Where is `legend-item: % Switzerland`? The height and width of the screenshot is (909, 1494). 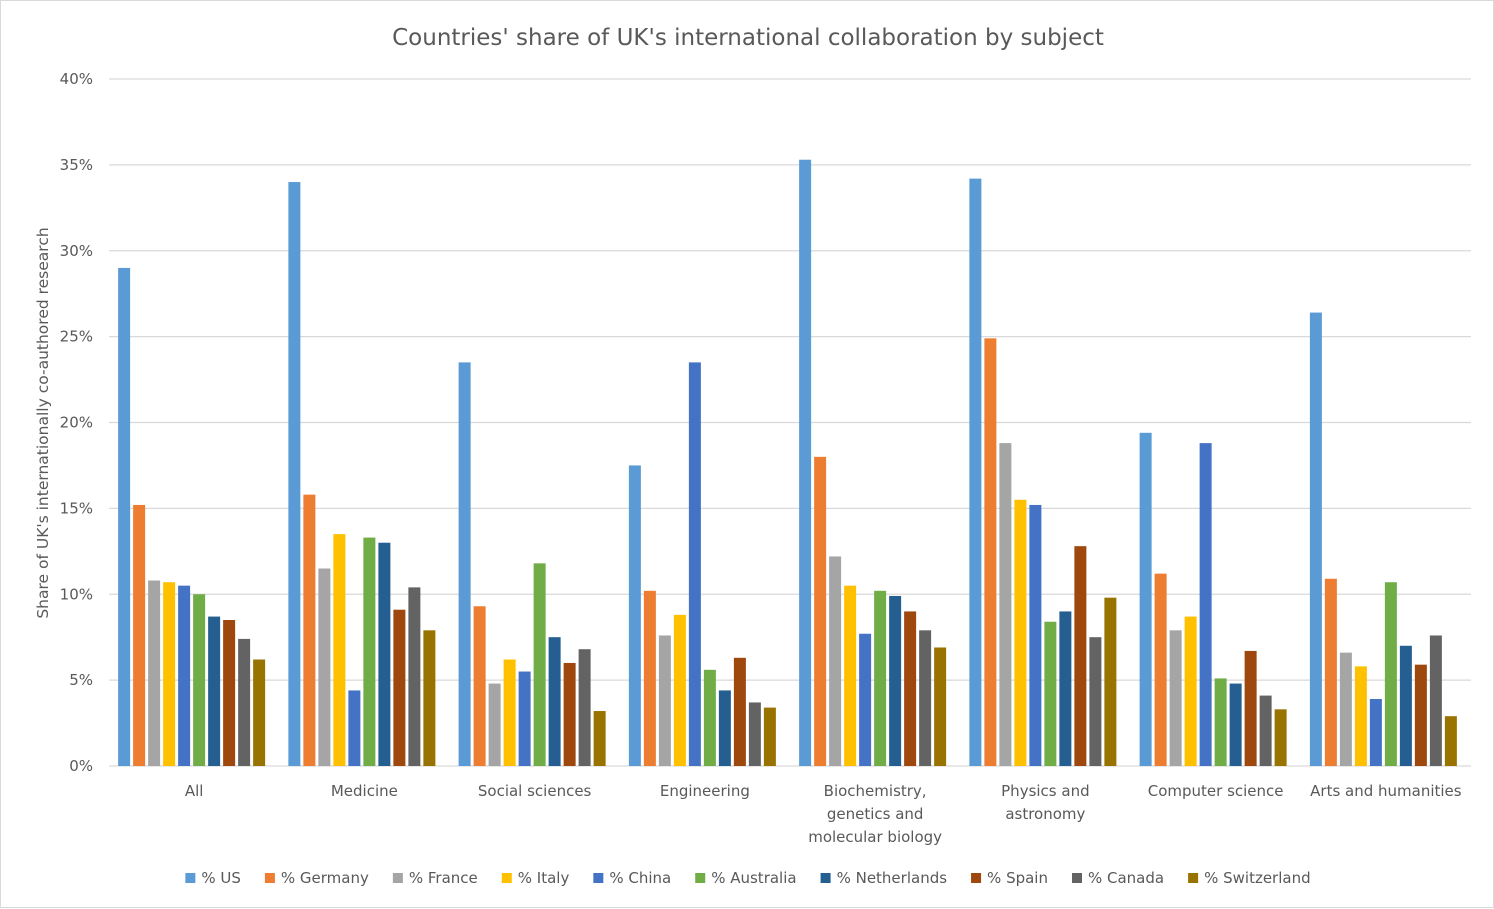 legend-item: % Switzerland is located at coordinates (1249, 878).